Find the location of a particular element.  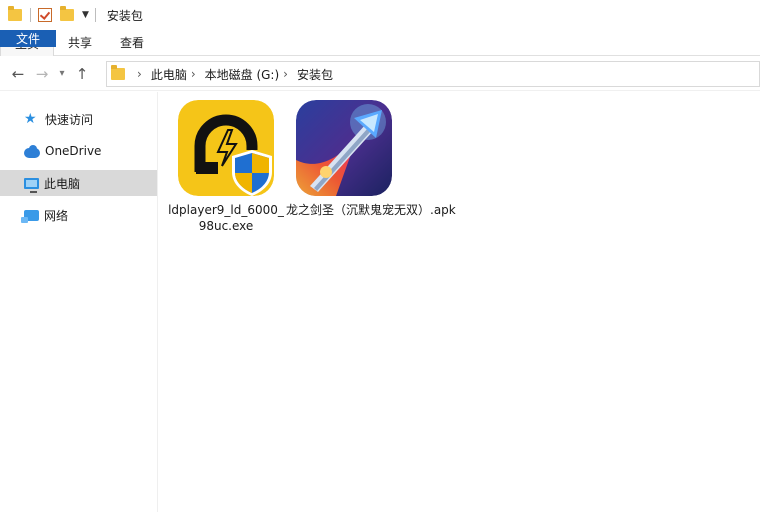

up-arrow-icon: ↑ is located at coordinates (82, 74).